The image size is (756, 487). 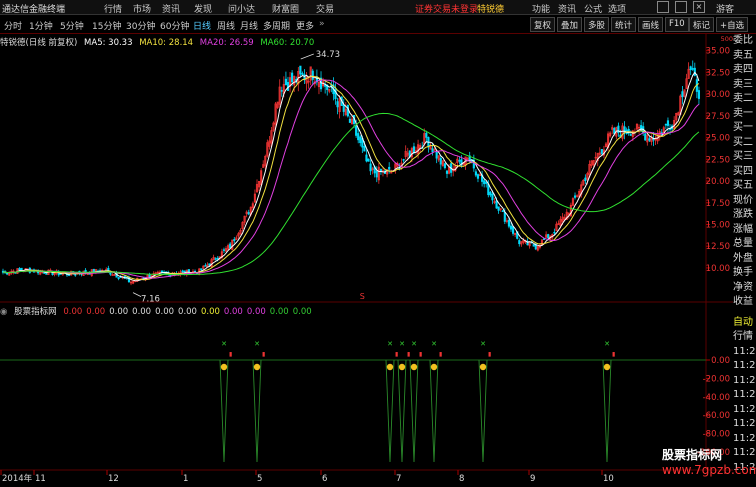 I want to click on period-15min: 15分钟, so click(x=106, y=25).